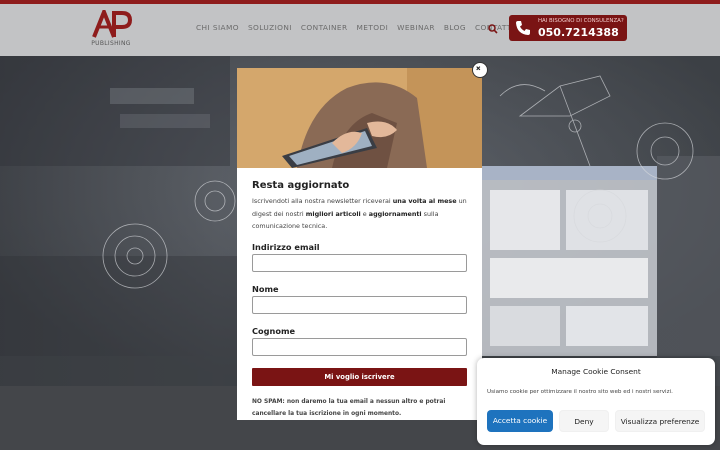 Image resolution: width=720 pixels, height=450 pixels. Describe the element at coordinates (111, 43) in the screenshot. I see `logo-text: PUBLISHING` at that location.